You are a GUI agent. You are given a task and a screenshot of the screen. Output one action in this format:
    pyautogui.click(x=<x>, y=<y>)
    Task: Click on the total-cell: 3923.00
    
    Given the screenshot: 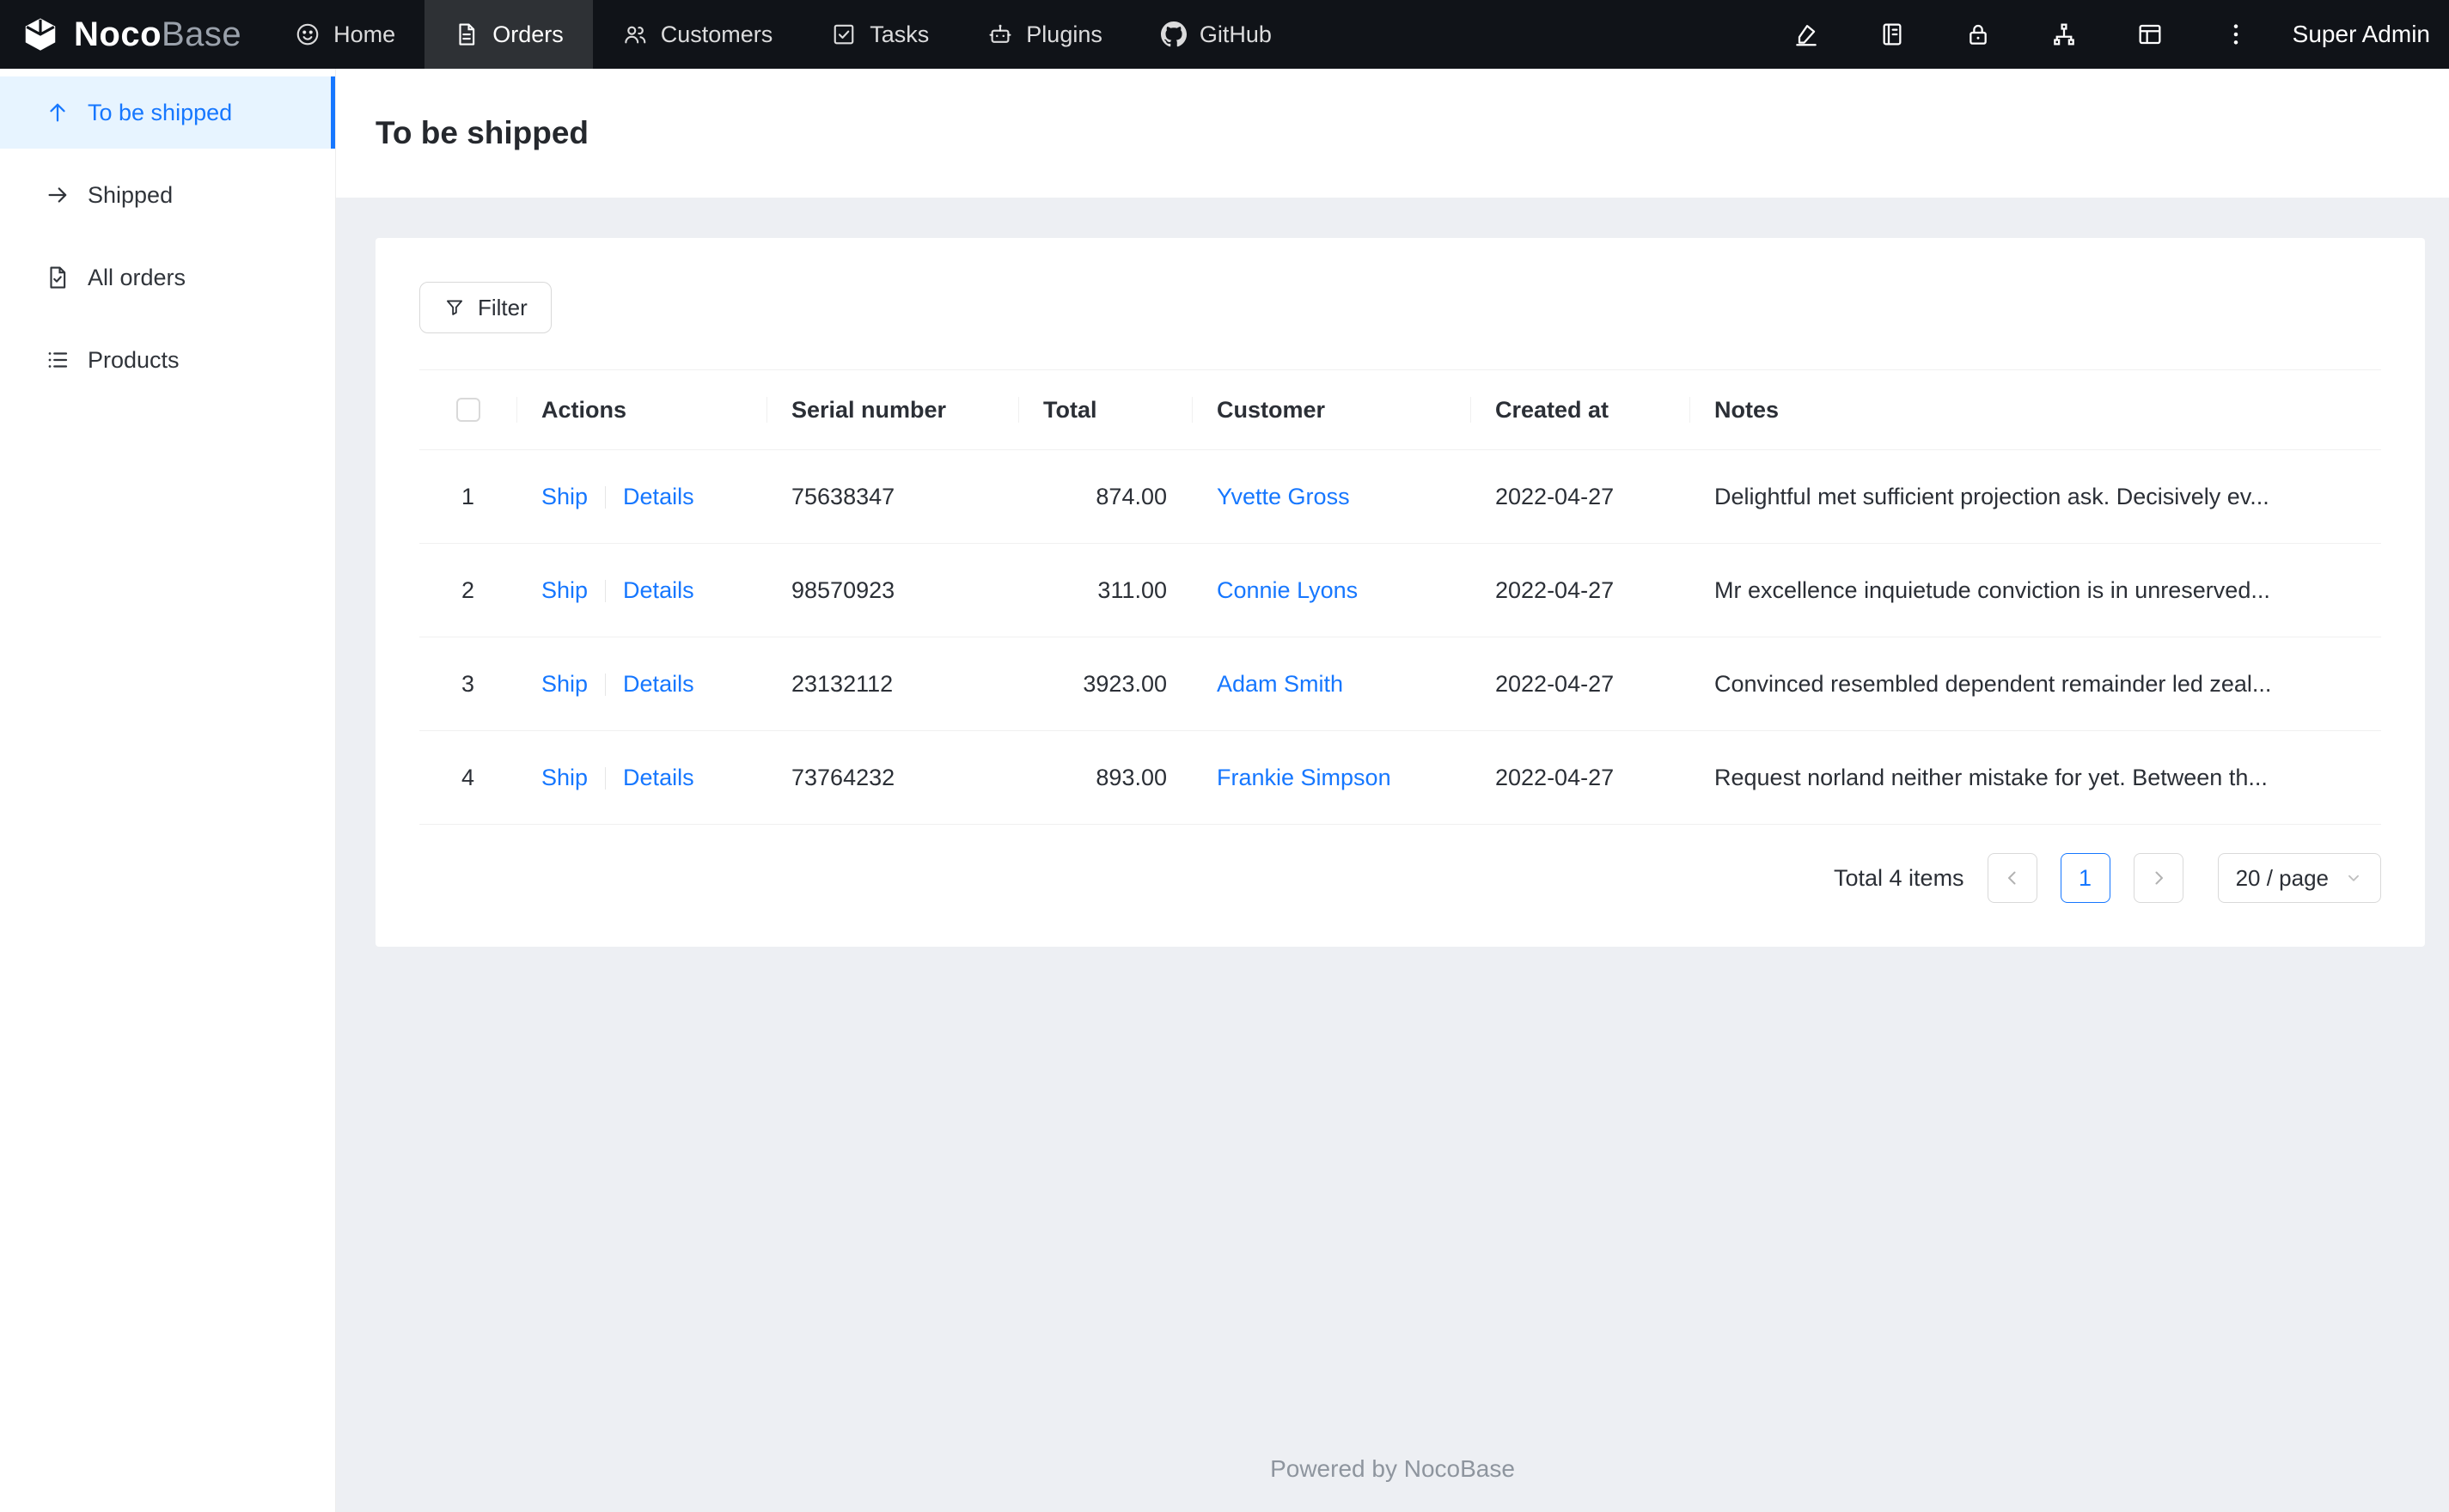 What is the action you would take?
    pyautogui.click(x=1105, y=684)
    